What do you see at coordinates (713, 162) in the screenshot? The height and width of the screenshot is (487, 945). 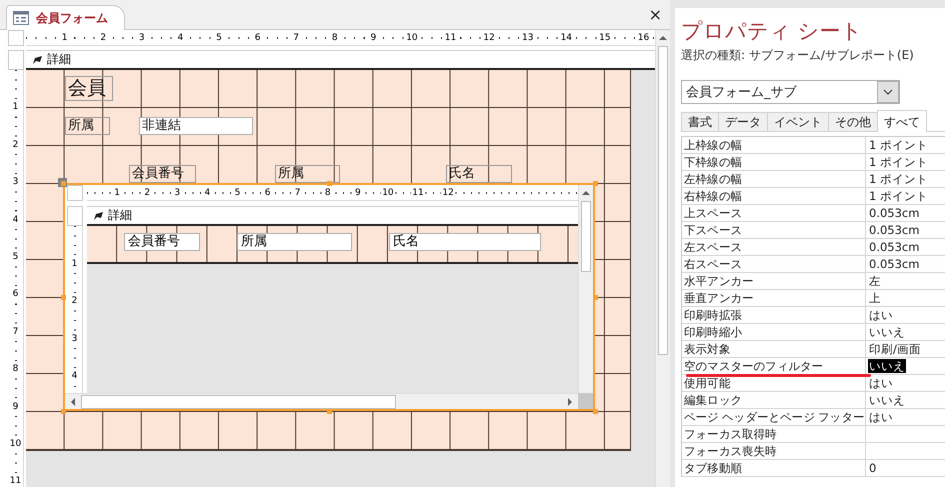 I see `property-name: 下枠線の幅` at bounding box center [713, 162].